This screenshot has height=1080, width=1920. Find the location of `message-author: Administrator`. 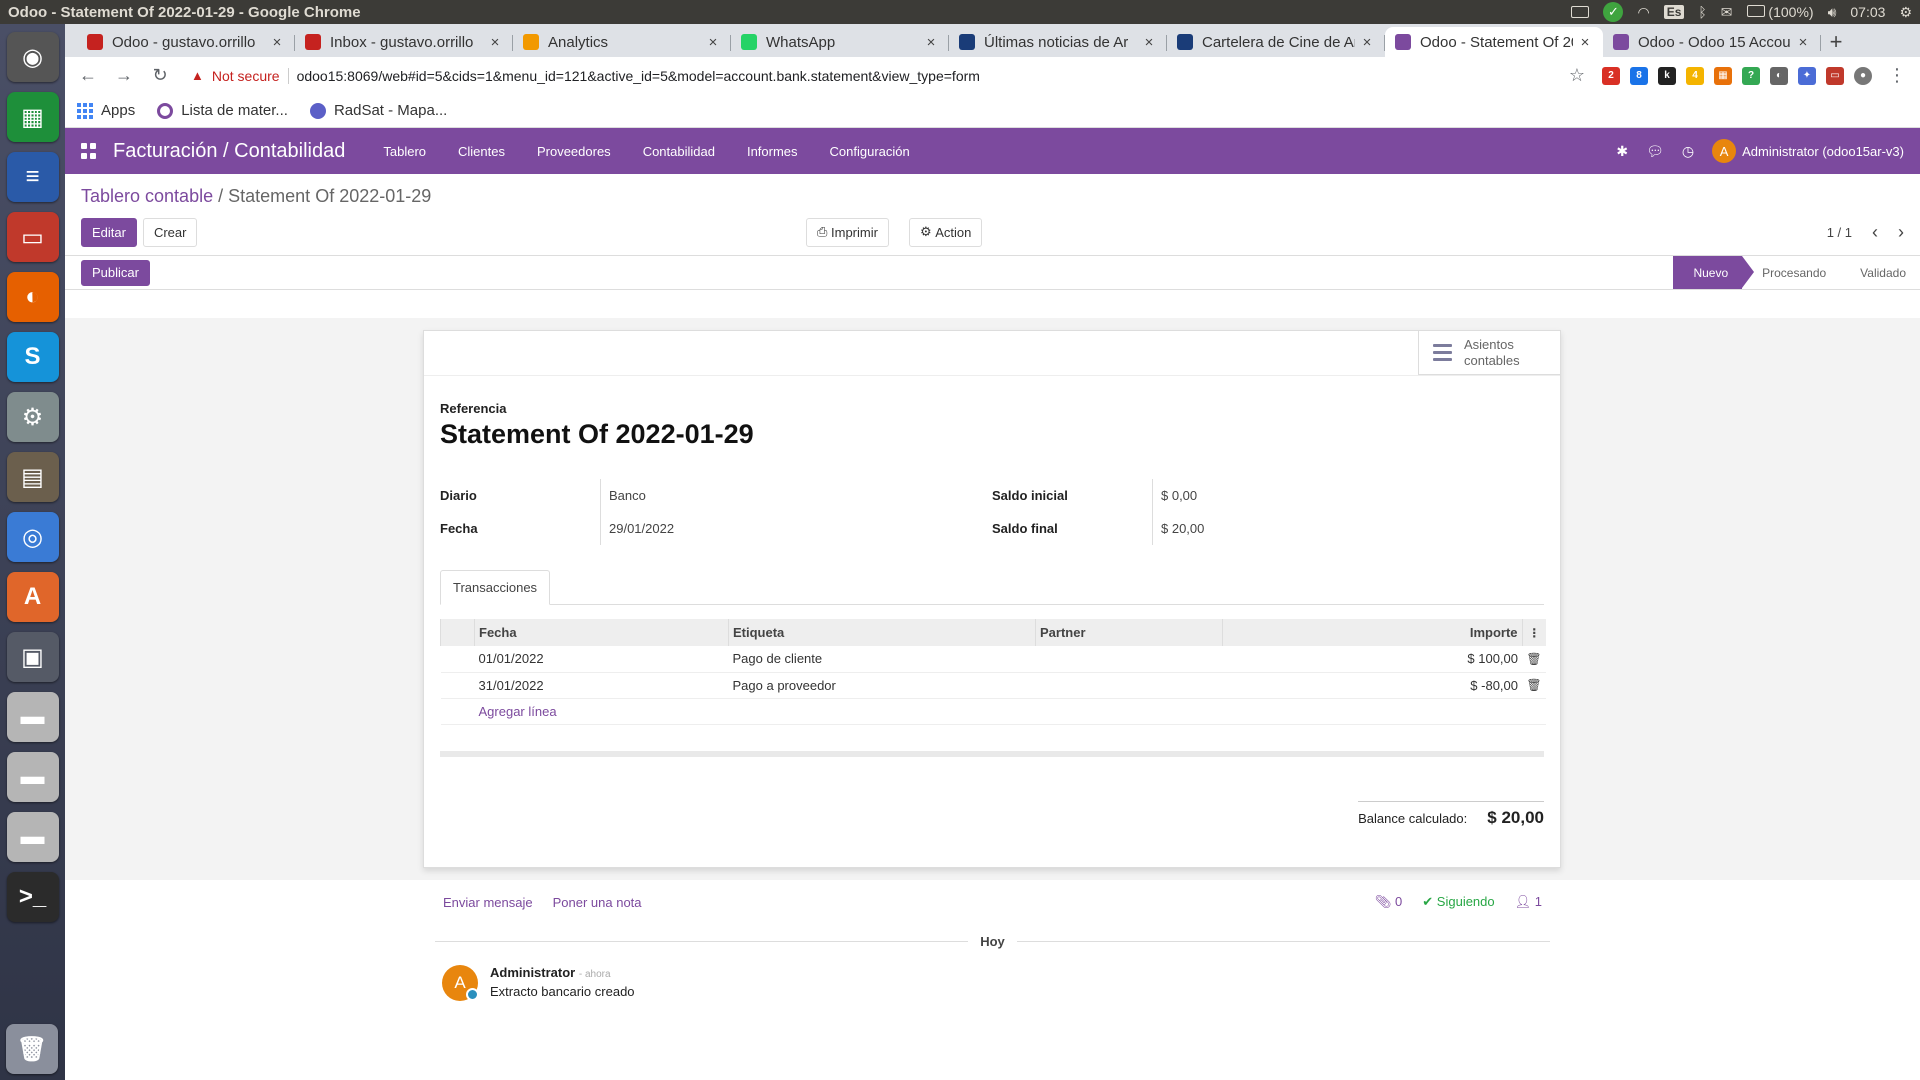

message-author: Administrator is located at coordinates (532, 972).